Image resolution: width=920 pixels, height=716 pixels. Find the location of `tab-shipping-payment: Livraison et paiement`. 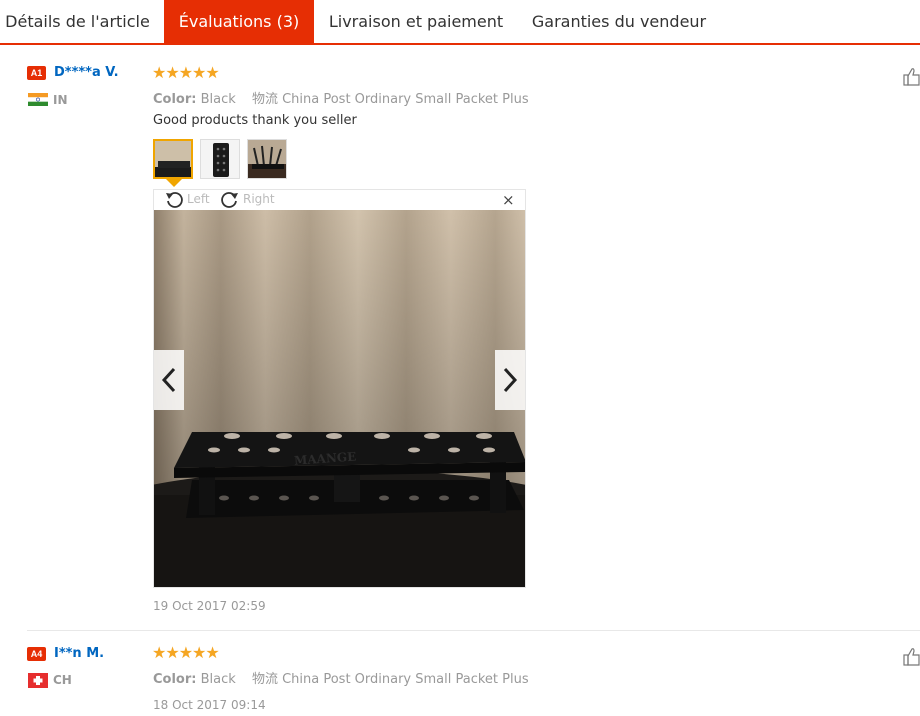

tab-shipping-payment: Livraison et paiement is located at coordinates (416, 21).